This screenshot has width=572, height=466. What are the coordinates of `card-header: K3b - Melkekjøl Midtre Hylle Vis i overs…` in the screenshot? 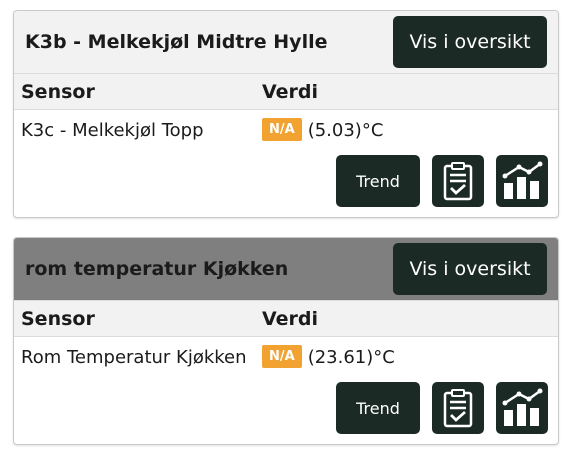 It's located at (286, 42).